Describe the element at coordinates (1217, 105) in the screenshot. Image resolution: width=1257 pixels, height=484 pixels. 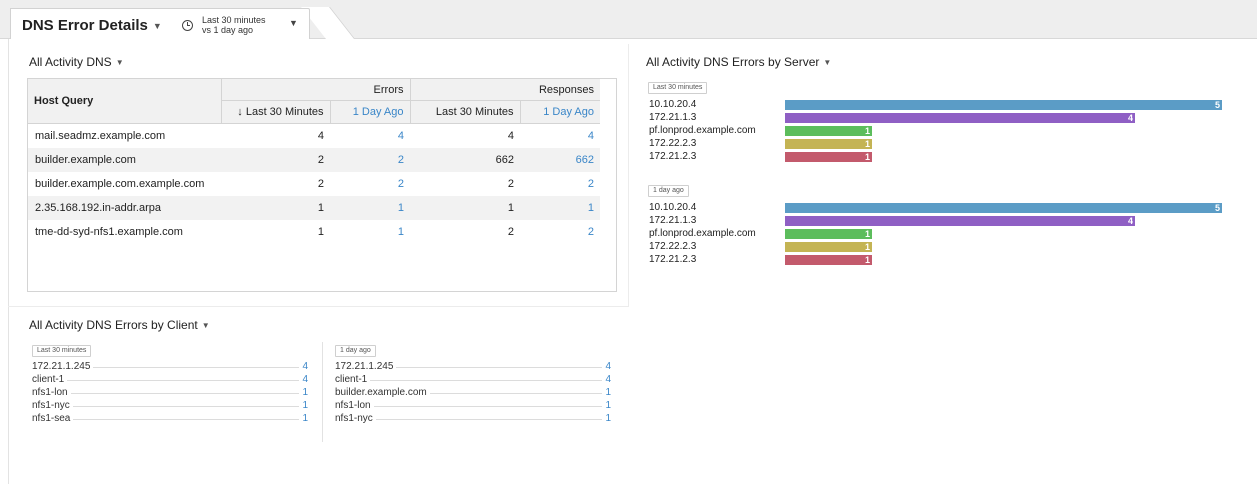
I see `bar-value-label: 5` at that location.